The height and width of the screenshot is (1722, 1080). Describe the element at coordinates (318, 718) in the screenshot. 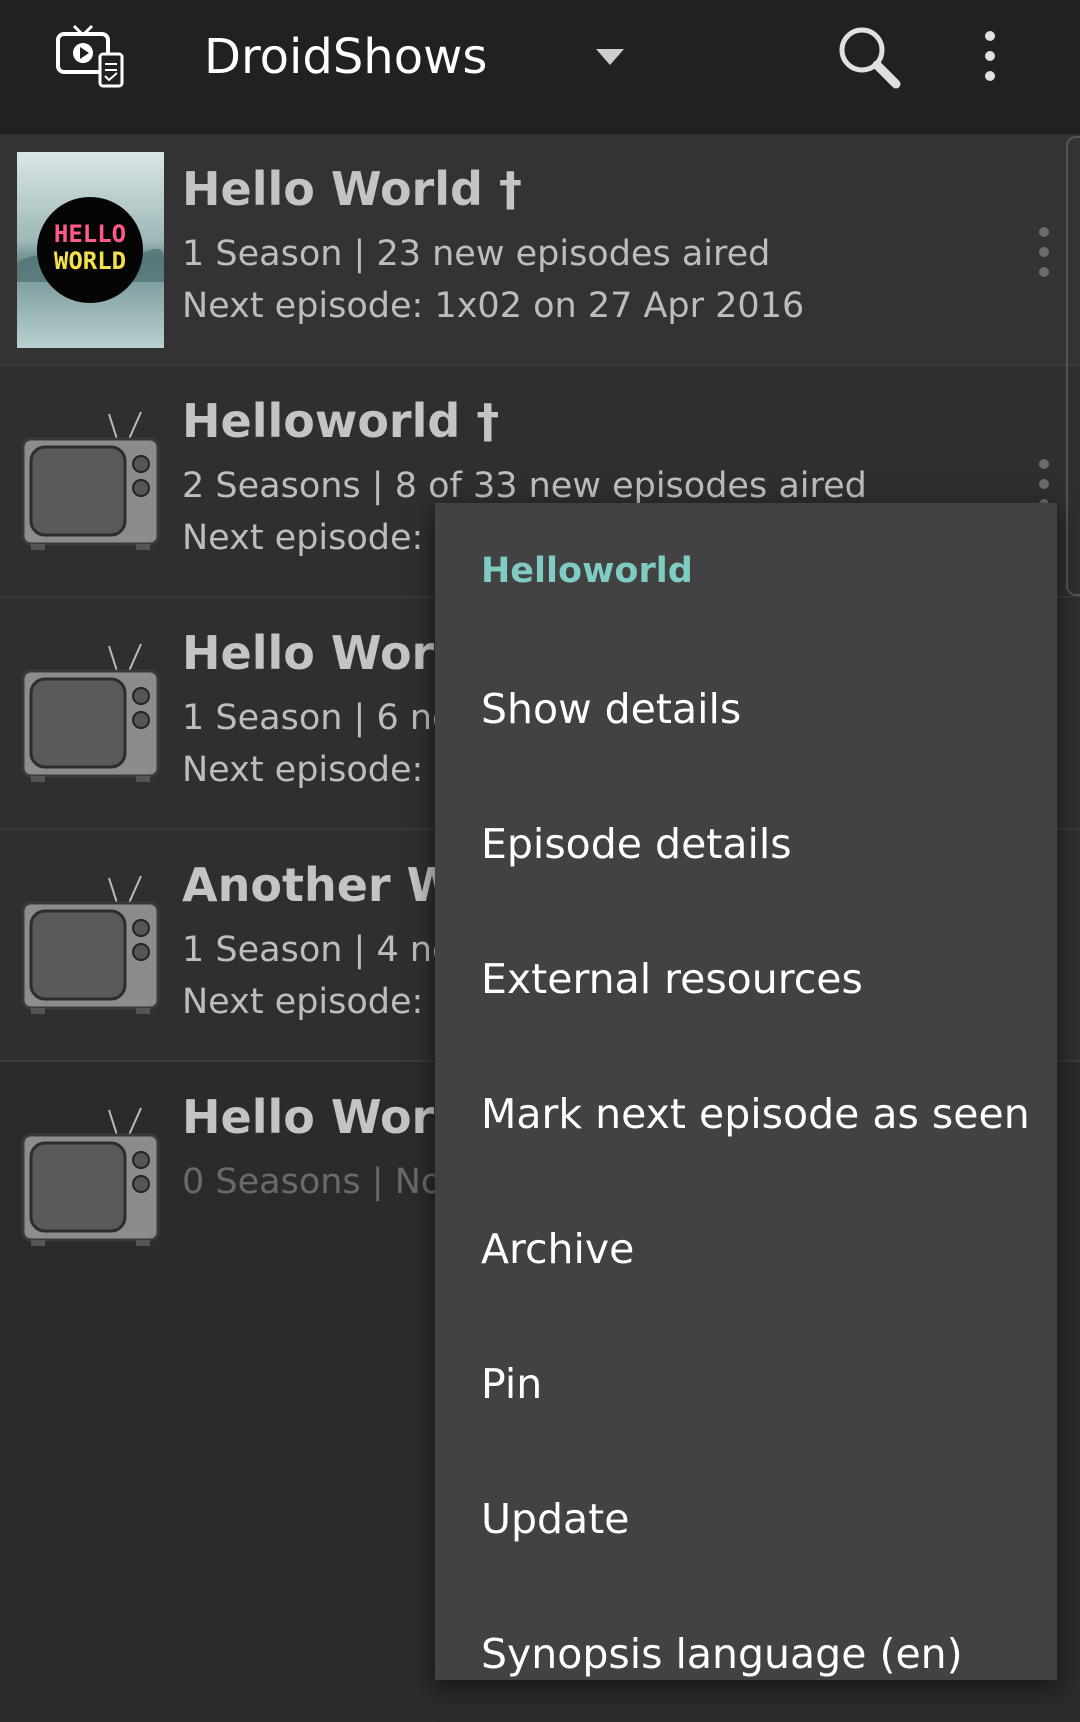

I see `show-seasons-info: 1 Season | 6 ne` at that location.